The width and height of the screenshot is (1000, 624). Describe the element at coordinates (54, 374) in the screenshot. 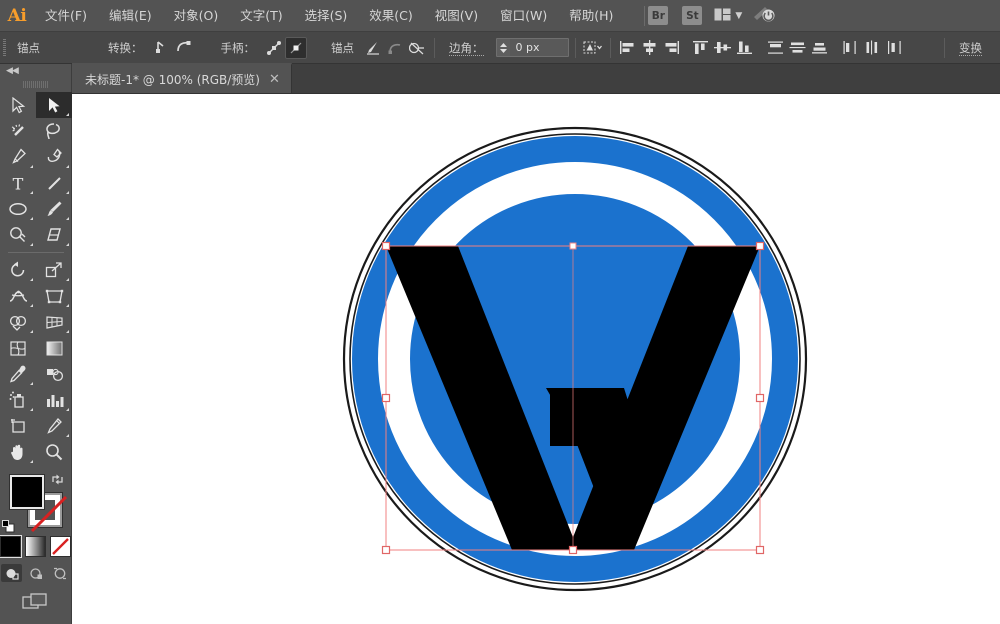

I see `tool-blend` at that location.